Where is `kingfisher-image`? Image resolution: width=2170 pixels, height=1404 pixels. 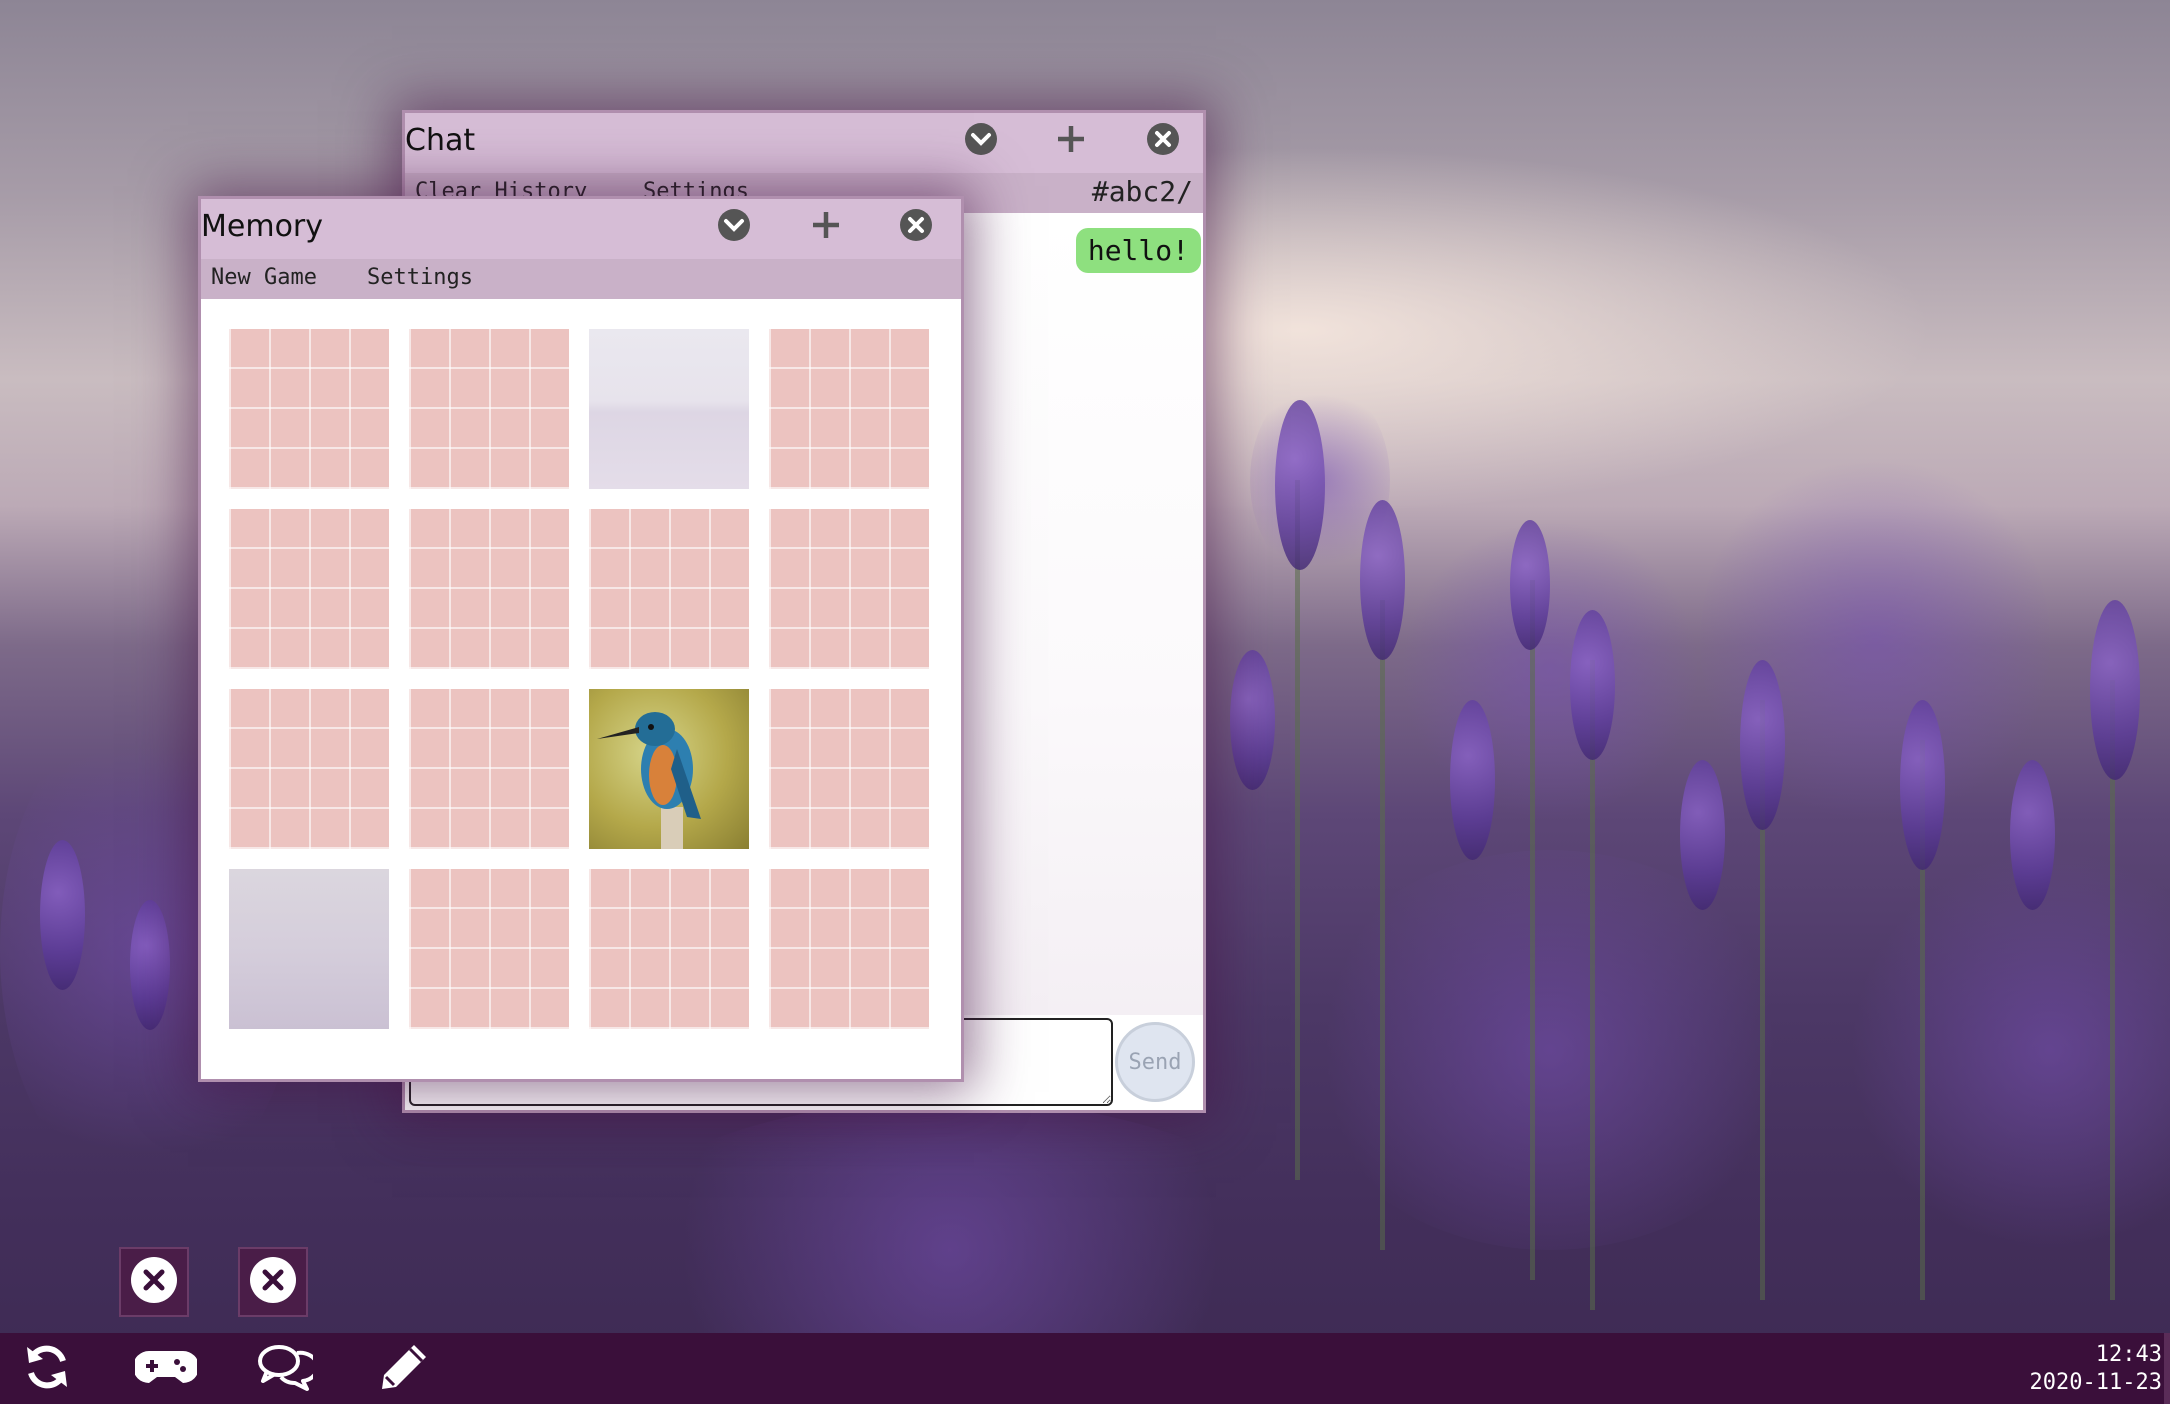 kingfisher-image is located at coordinates (649, 780).